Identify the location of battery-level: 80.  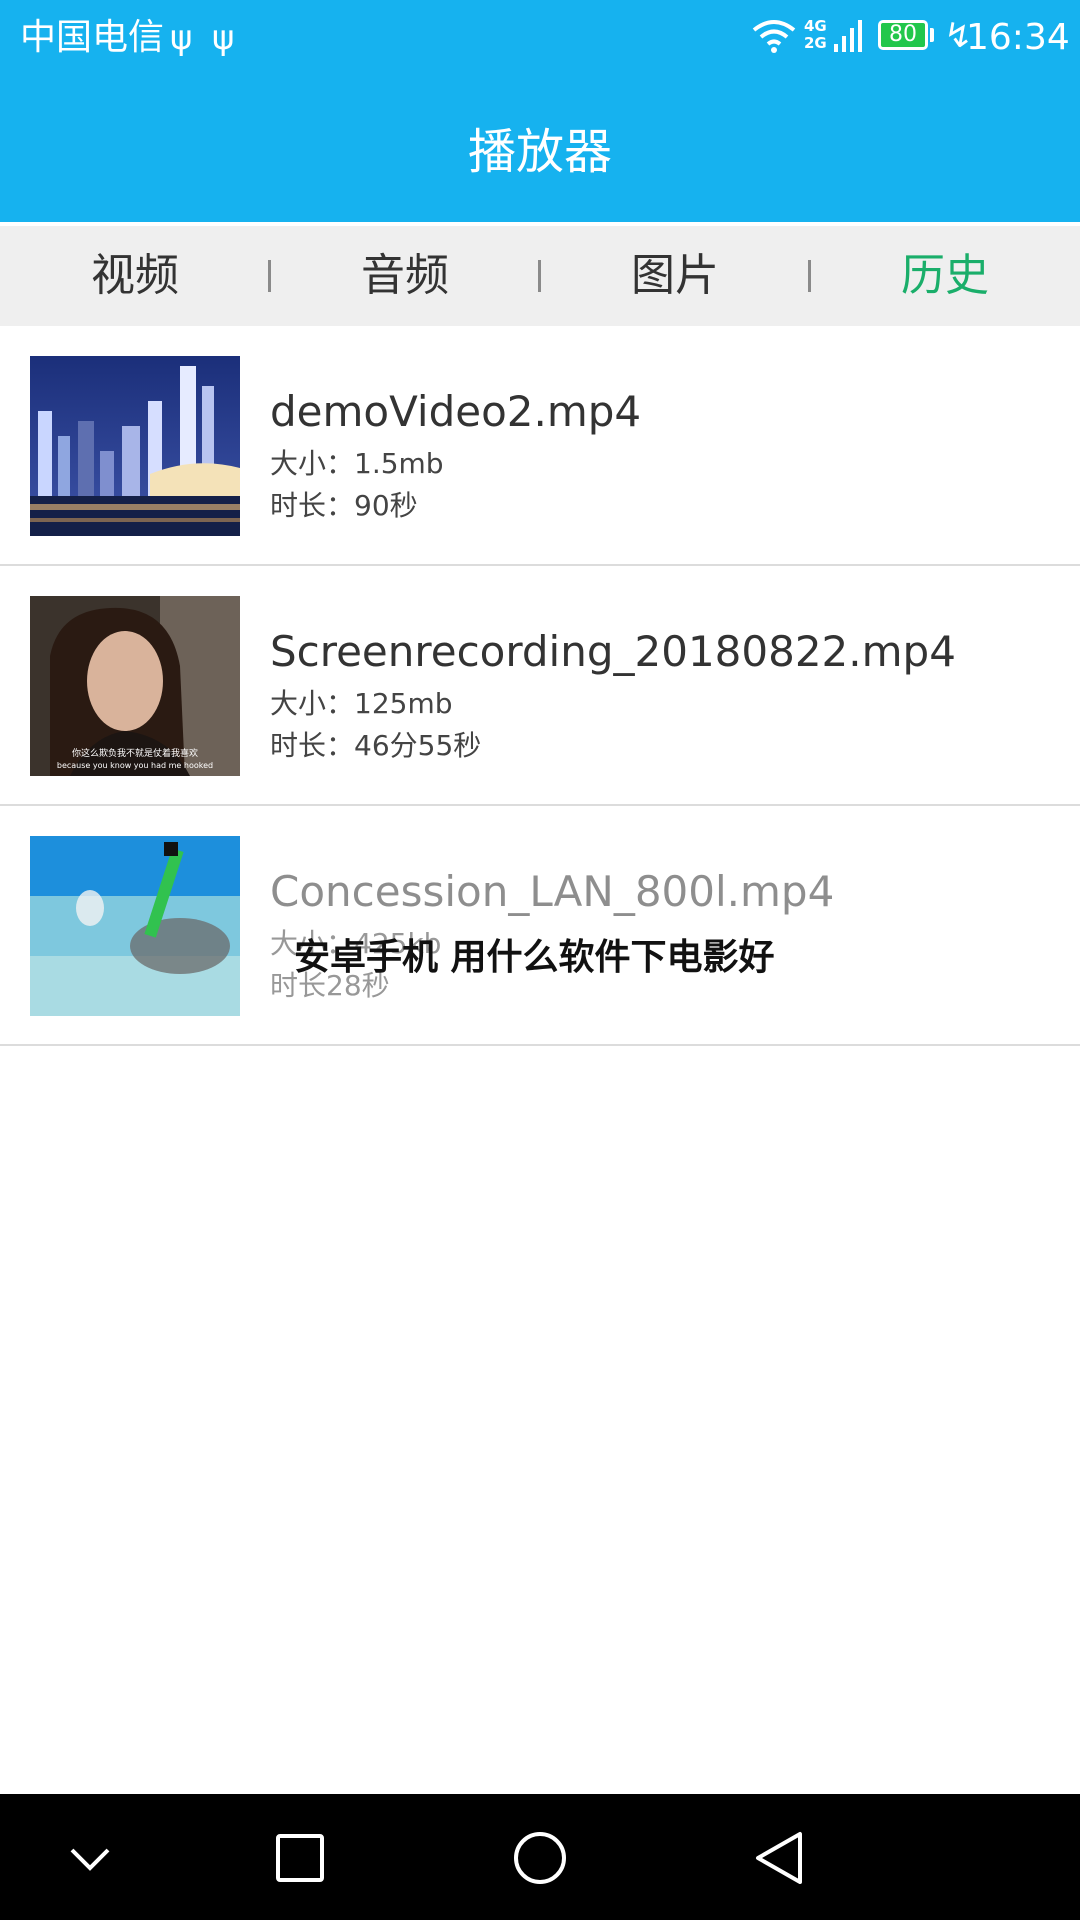
(903, 34).